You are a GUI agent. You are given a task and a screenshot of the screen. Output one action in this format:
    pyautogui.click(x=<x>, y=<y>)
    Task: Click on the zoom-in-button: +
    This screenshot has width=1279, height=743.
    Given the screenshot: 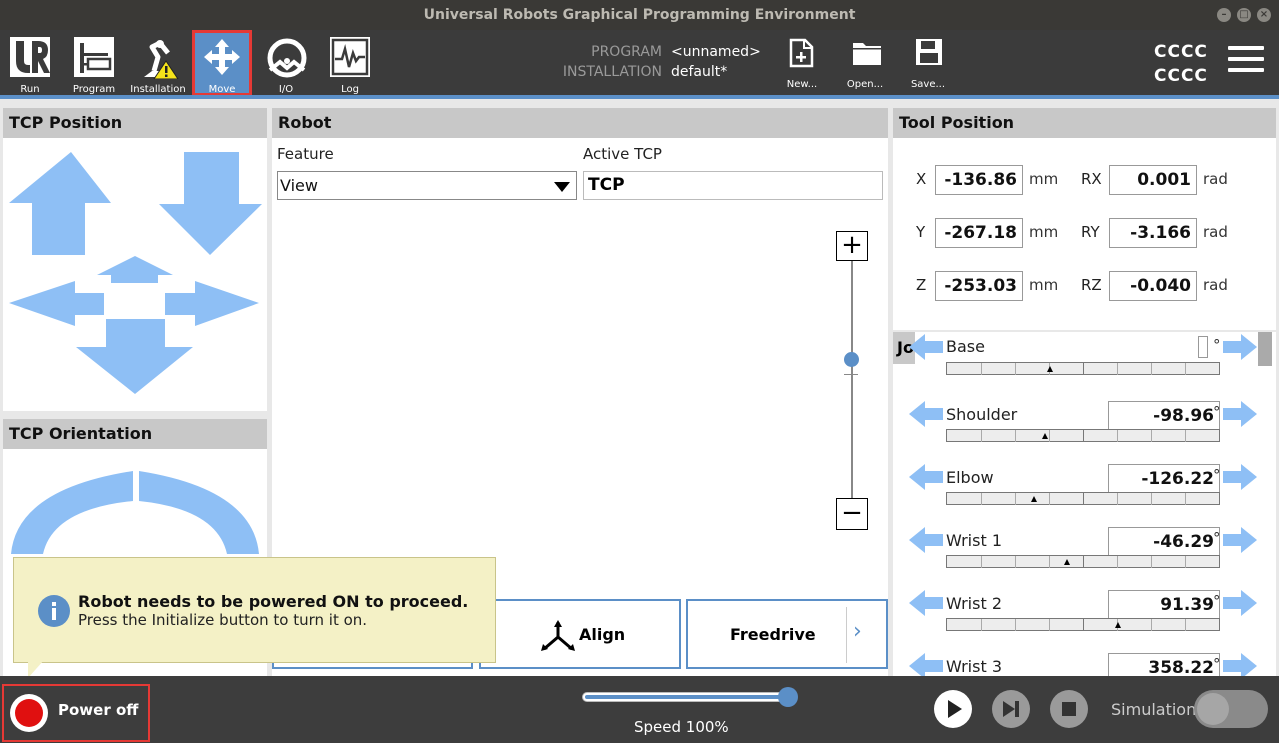 What is the action you would take?
    pyautogui.click(x=852, y=246)
    